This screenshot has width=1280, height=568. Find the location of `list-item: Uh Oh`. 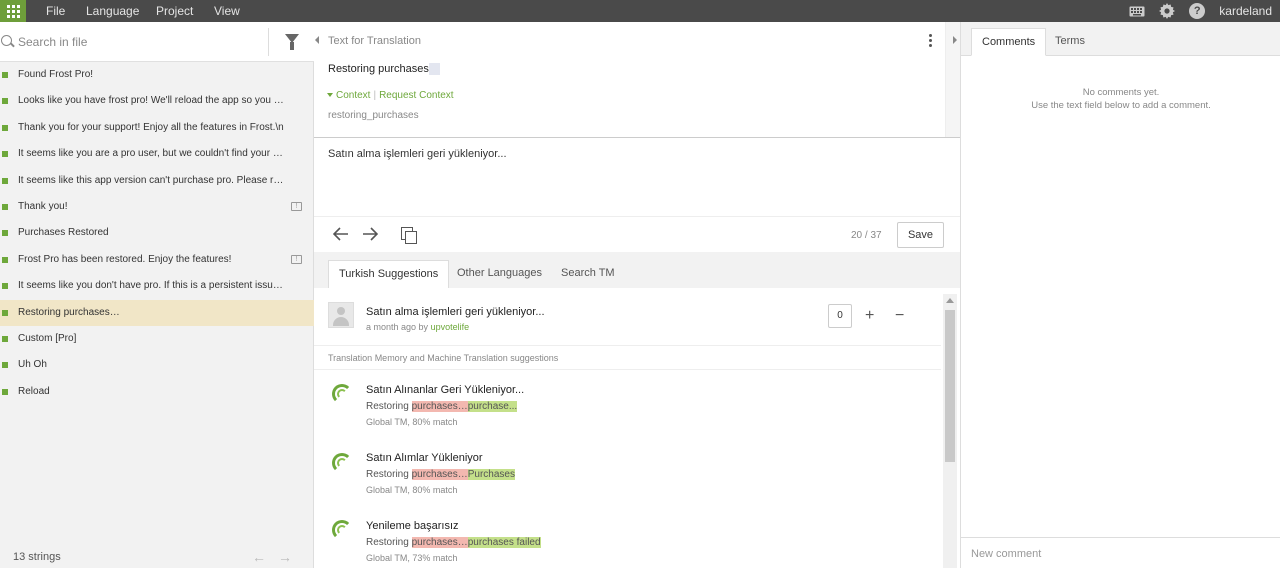

list-item: Uh Oh is located at coordinates (157, 365).